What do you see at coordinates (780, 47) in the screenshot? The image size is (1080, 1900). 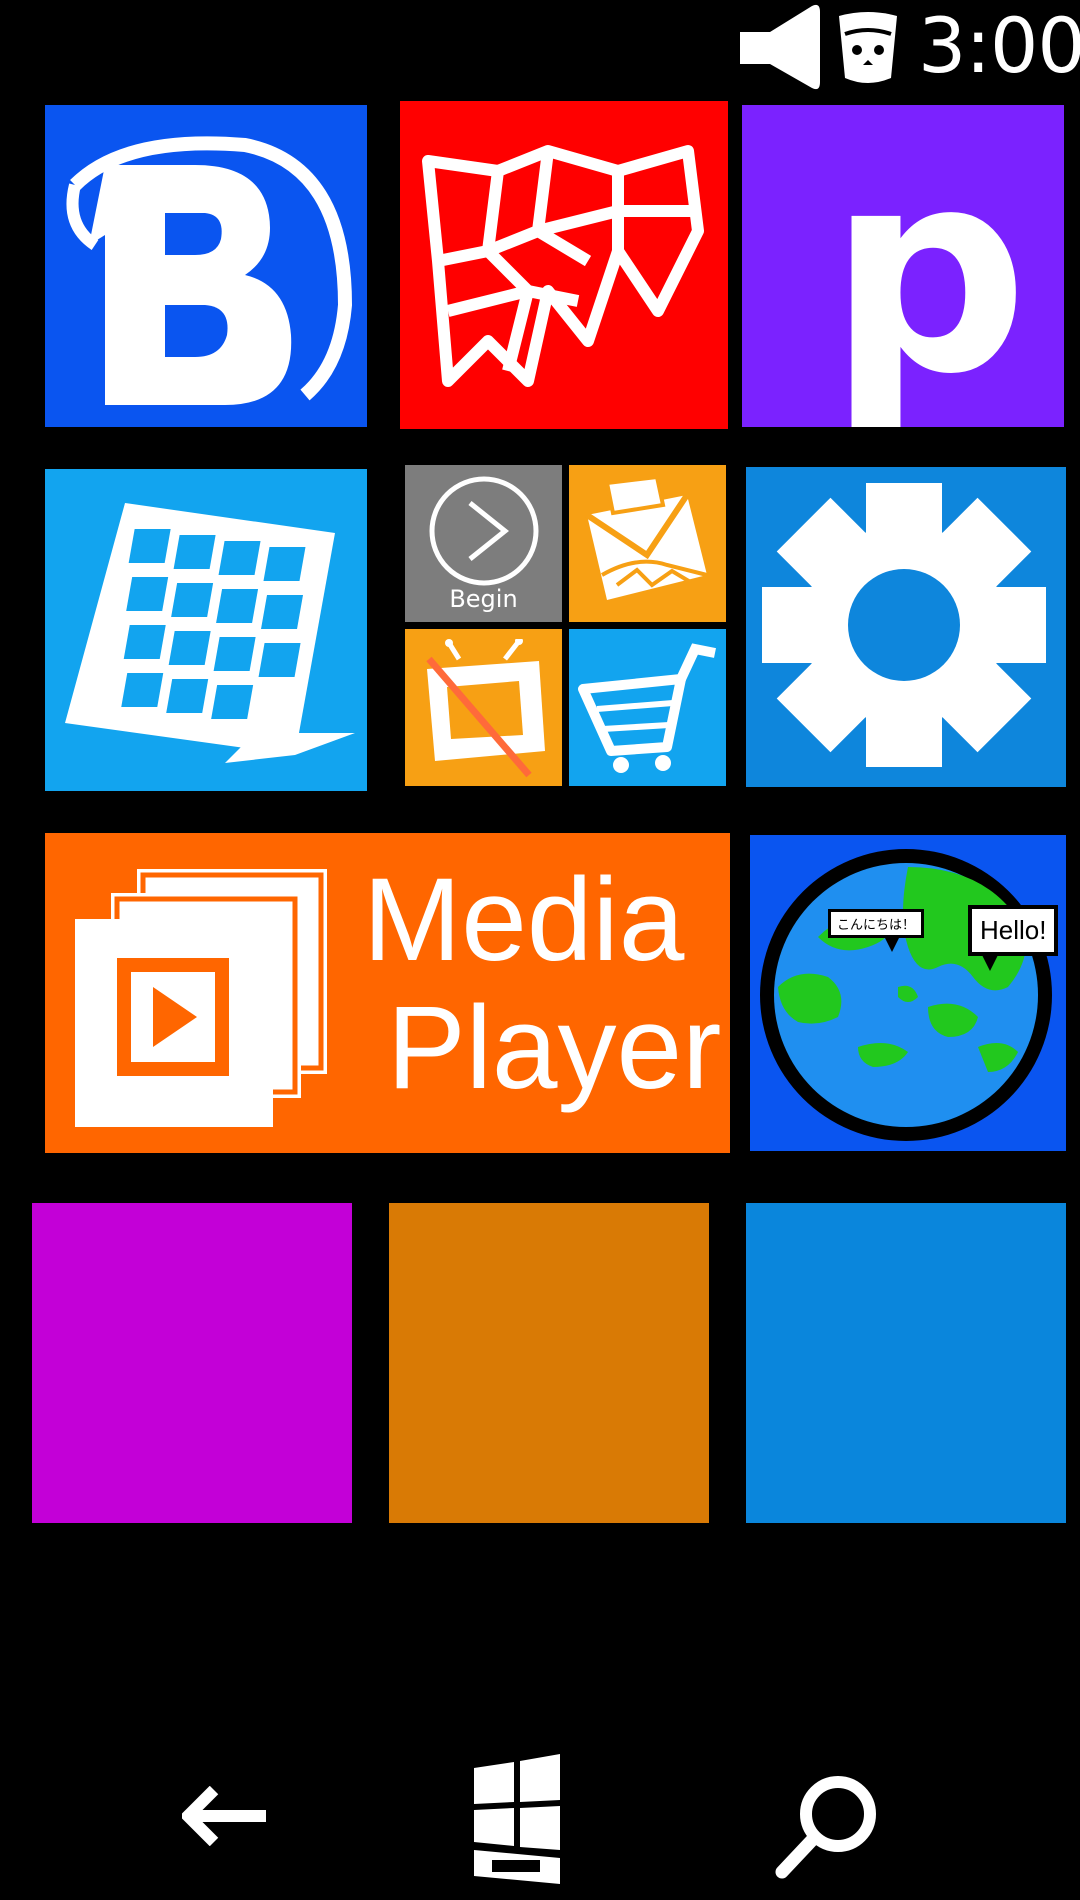 I see `speaker-icon` at bounding box center [780, 47].